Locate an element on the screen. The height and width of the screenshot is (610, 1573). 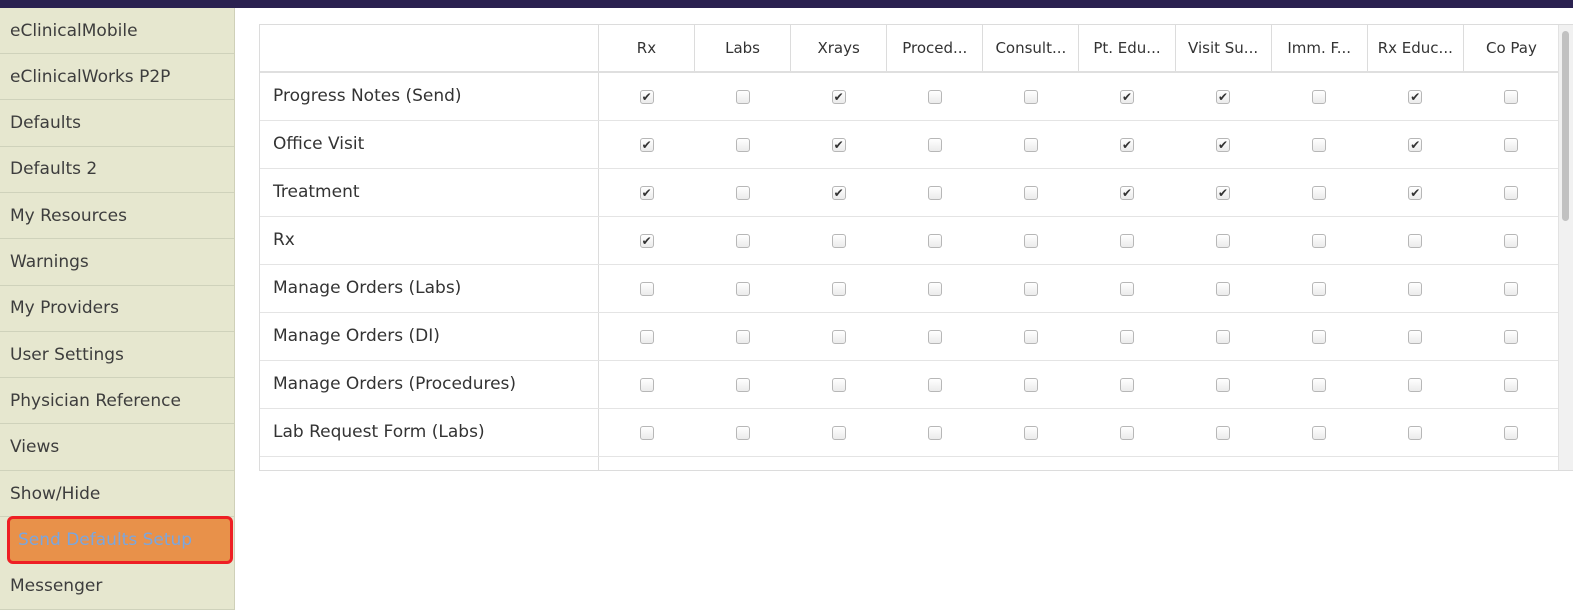
sidebar-item-views: Views is located at coordinates (117, 448).